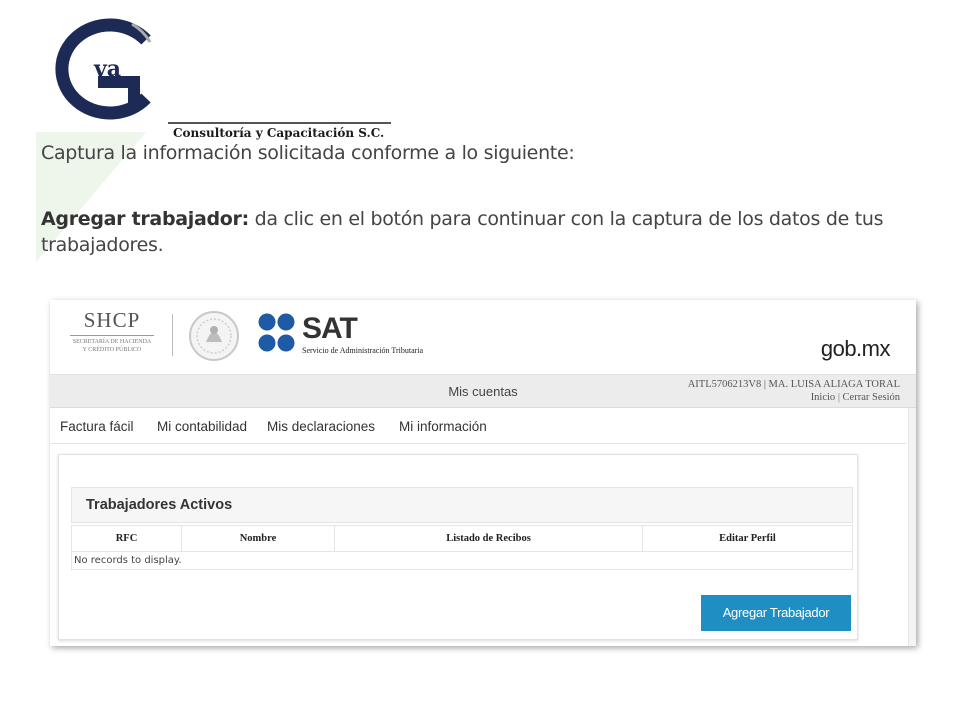  I want to click on table-row: No records to display., so click(462, 560).